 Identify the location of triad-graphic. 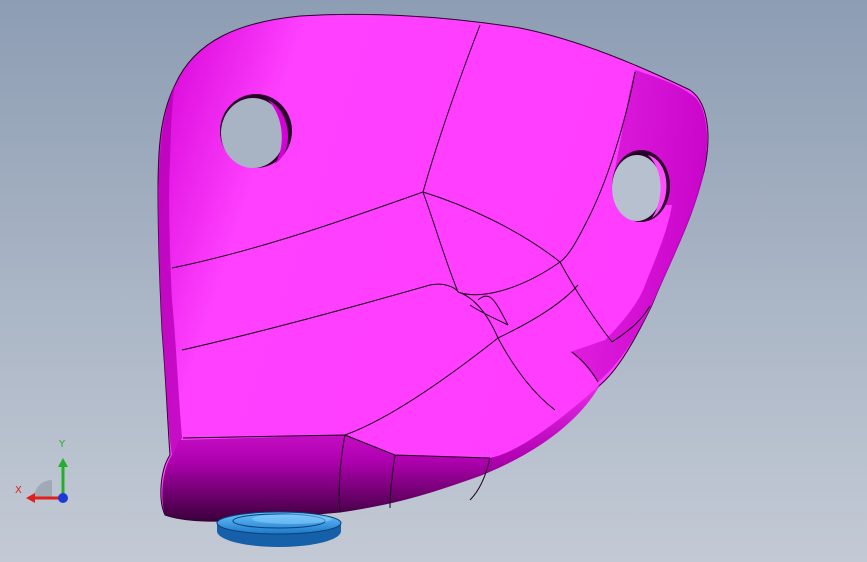
(47, 480).